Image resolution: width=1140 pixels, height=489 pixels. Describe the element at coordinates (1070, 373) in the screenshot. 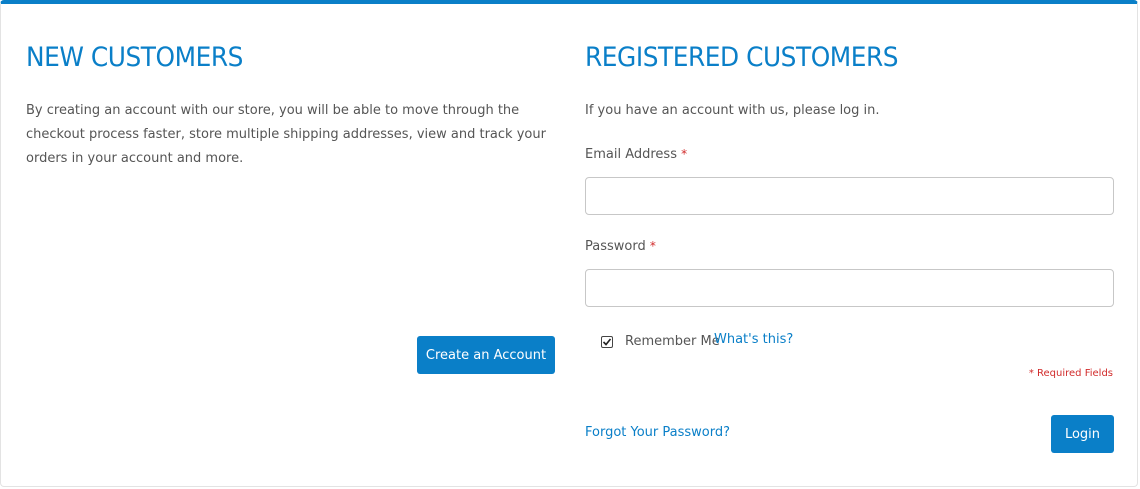

I see `required-fields-note: * Required Fields` at that location.